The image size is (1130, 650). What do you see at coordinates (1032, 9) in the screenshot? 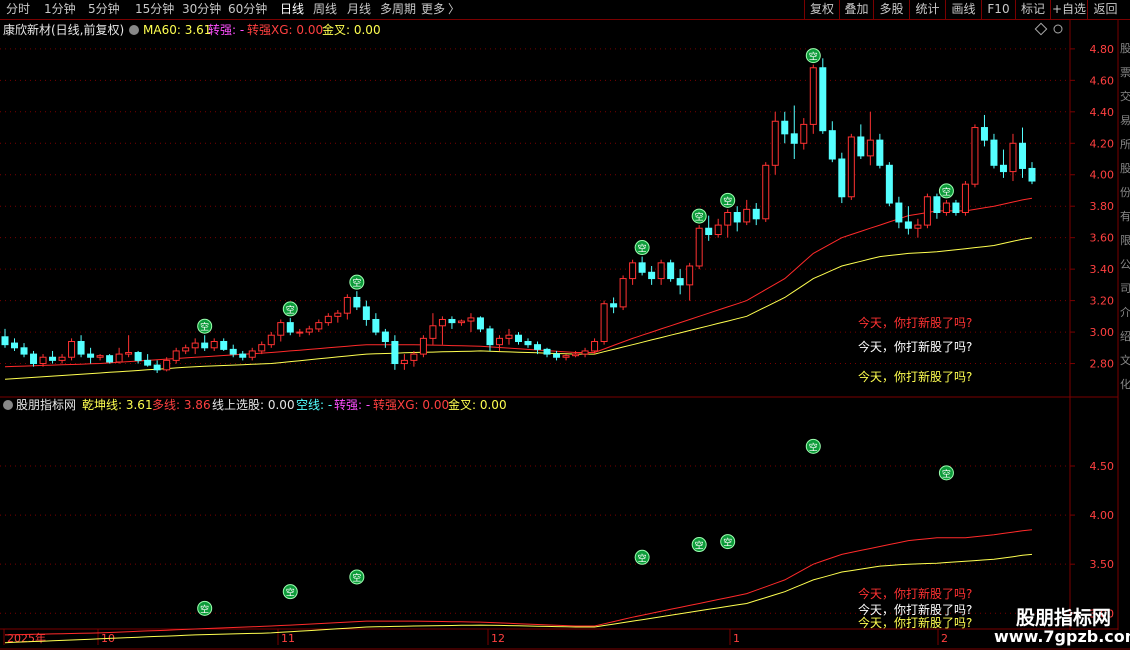
I see `toolbar-button: 标记` at bounding box center [1032, 9].